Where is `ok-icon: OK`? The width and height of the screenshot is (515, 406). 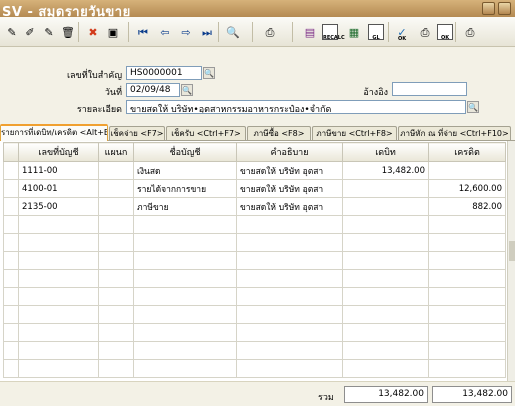 ok-icon: OK is located at coordinates (445, 32).